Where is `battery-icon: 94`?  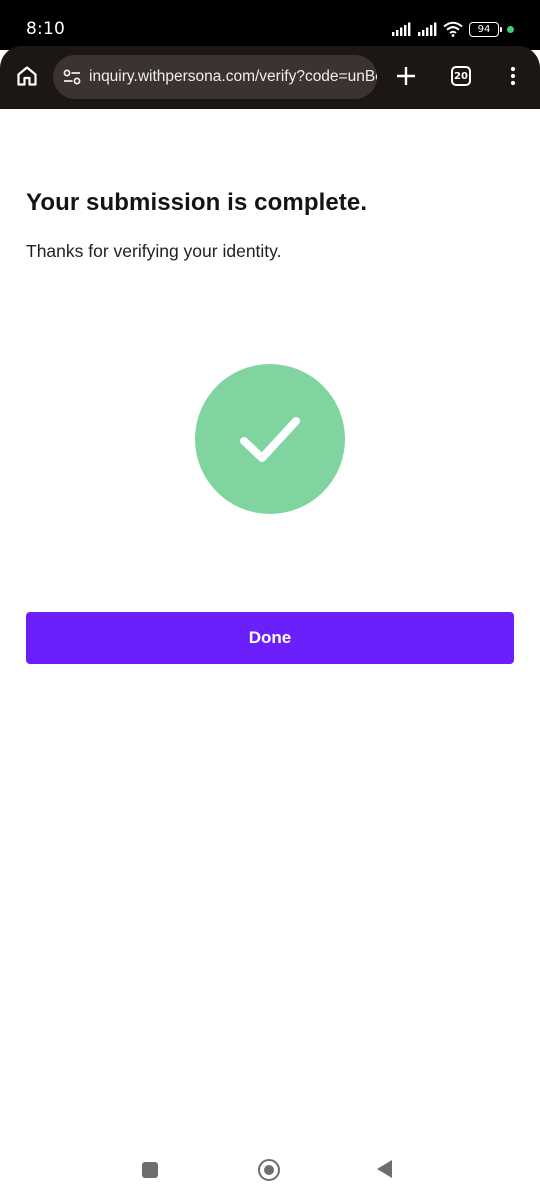
battery-icon: 94 is located at coordinates (485, 29).